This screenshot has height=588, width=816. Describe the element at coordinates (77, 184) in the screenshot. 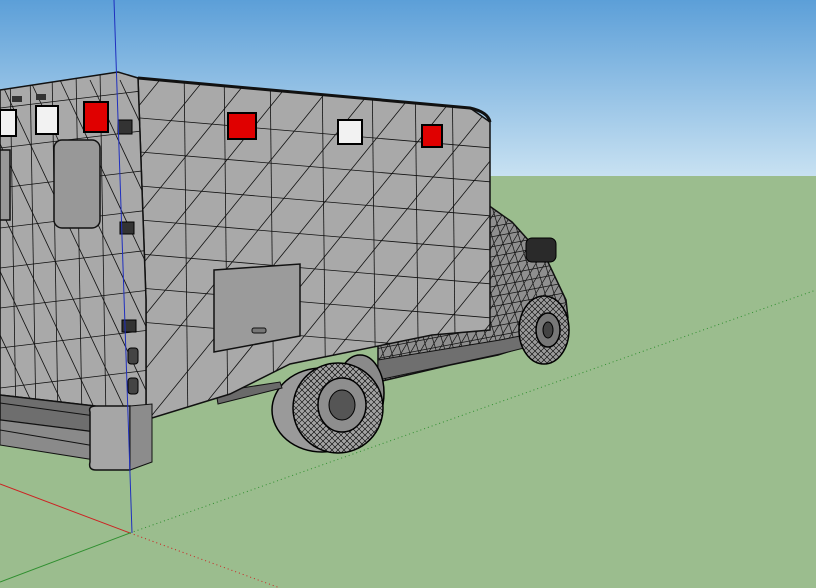

I see `rear-door-window` at that location.